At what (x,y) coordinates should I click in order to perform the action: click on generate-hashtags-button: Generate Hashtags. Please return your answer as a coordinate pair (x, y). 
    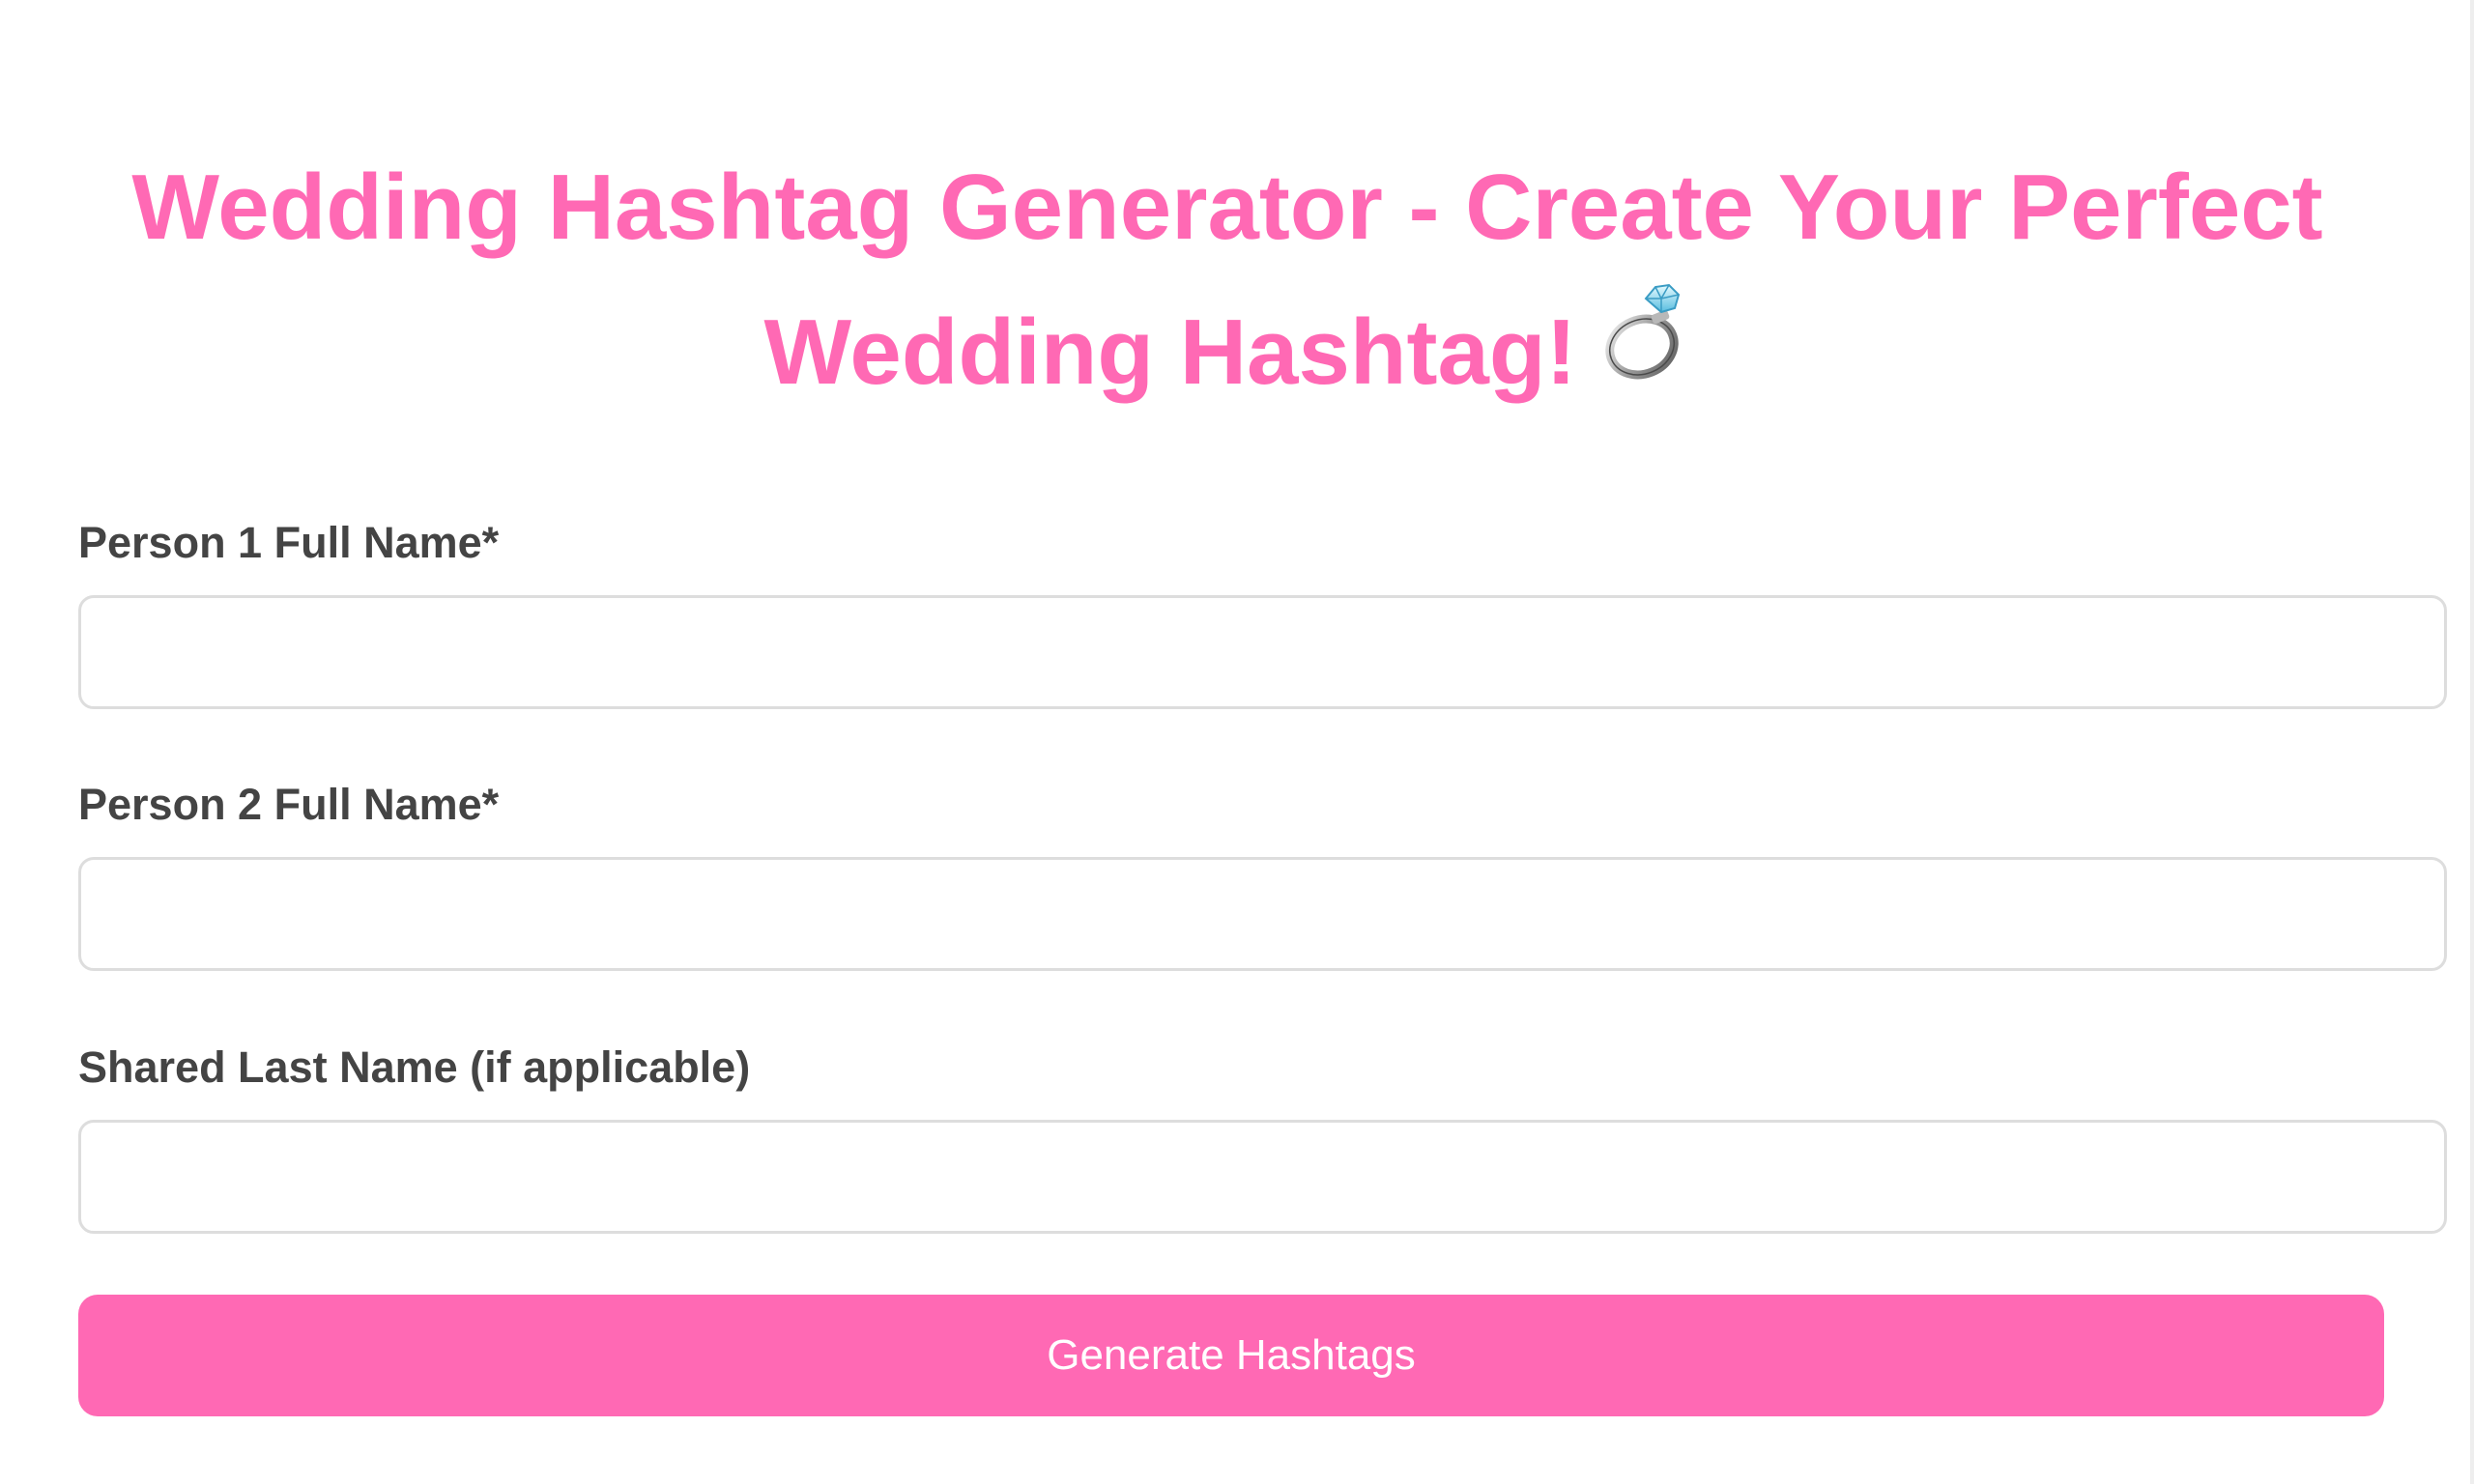
    Looking at the image, I should click on (1231, 1355).